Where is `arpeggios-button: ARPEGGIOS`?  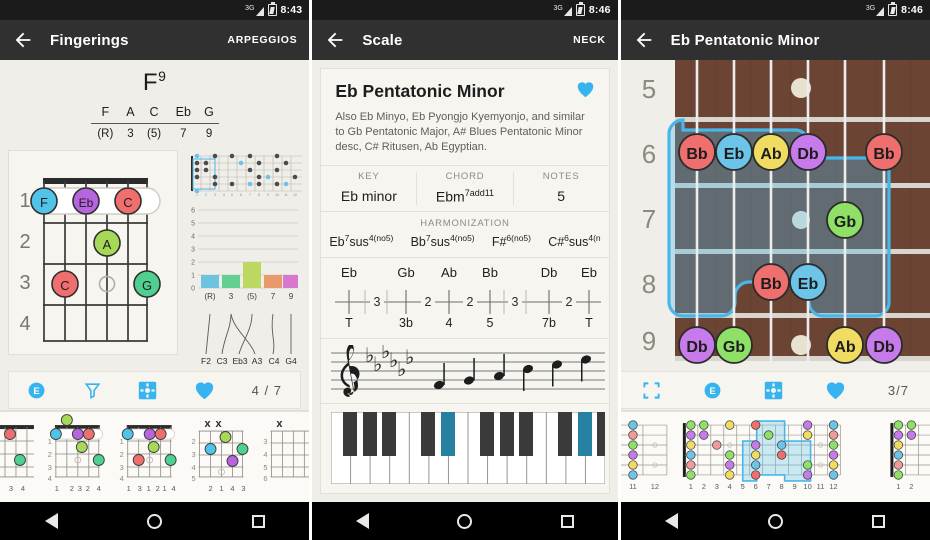
arpeggios-button: ARPEGGIOS is located at coordinates (262, 40).